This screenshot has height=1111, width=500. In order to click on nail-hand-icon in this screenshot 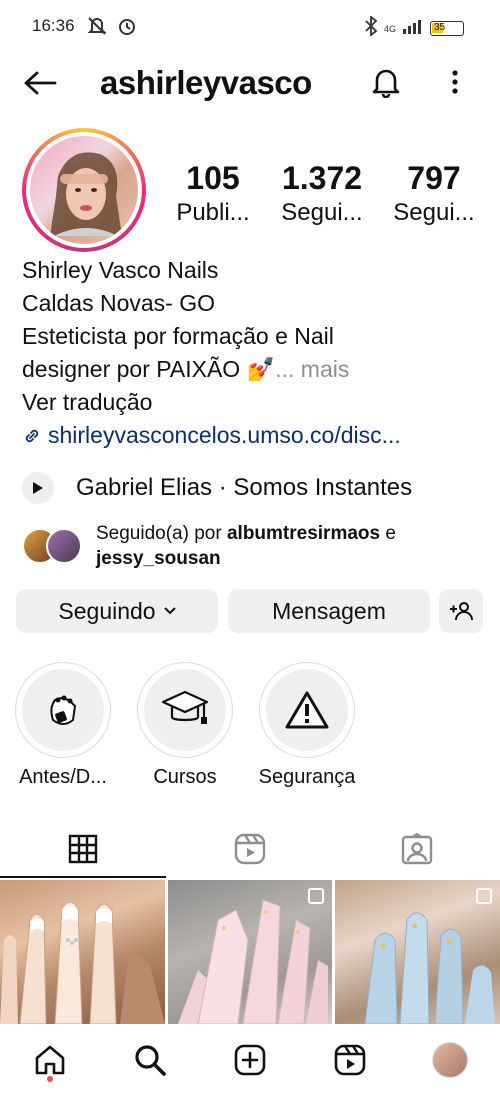, I will do `click(63, 710)`.